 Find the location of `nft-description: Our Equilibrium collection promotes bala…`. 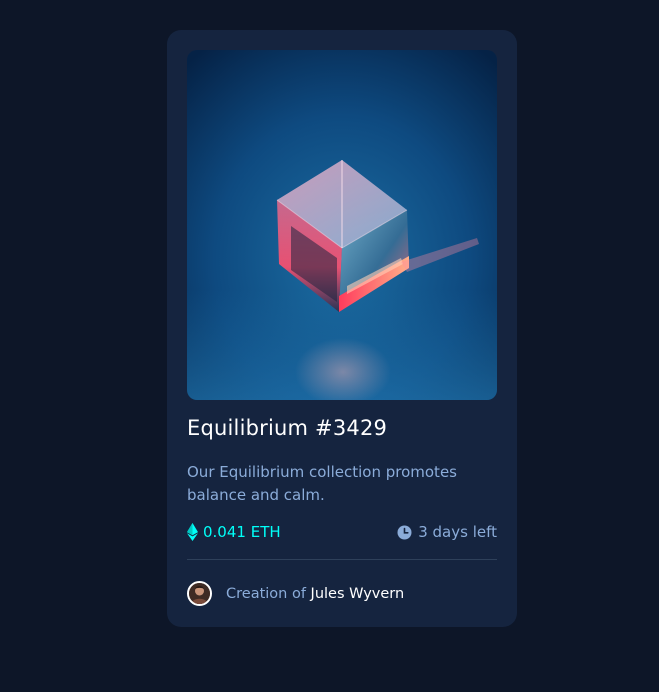

nft-description: Our Equilibrium collection promotes bala… is located at coordinates (322, 483).